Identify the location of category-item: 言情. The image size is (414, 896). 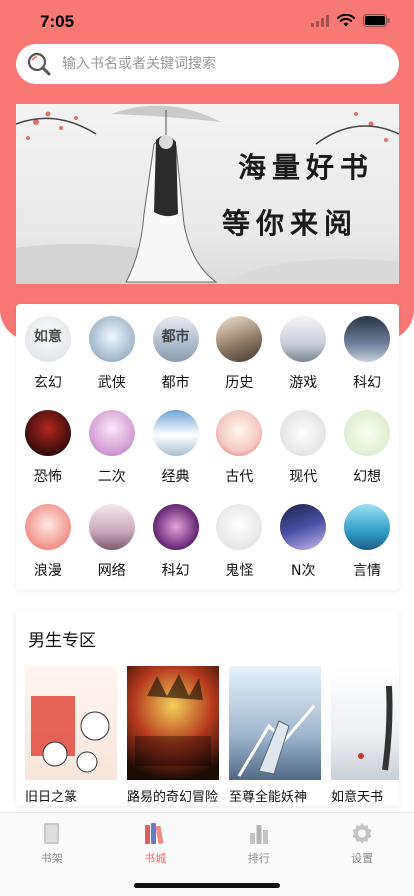
(367, 547).